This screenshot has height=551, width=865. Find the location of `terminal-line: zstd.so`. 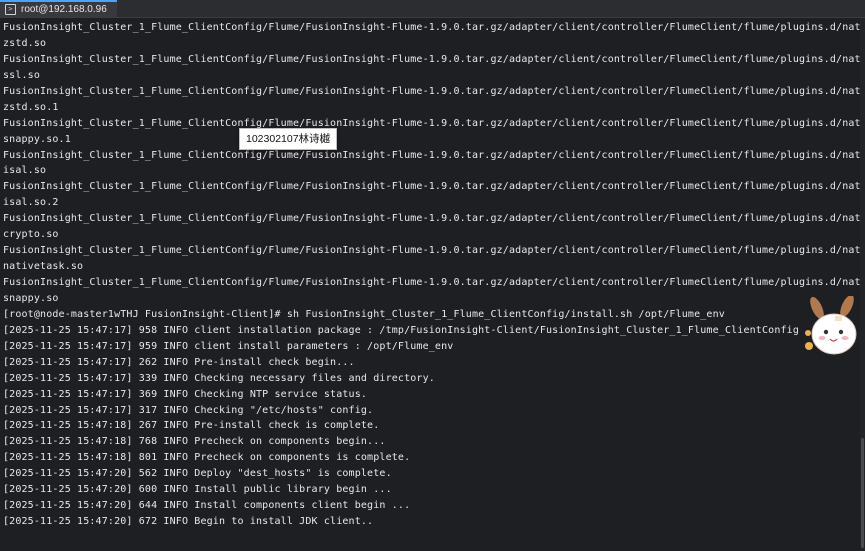

terminal-line: zstd.so is located at coordinates (25, 43).